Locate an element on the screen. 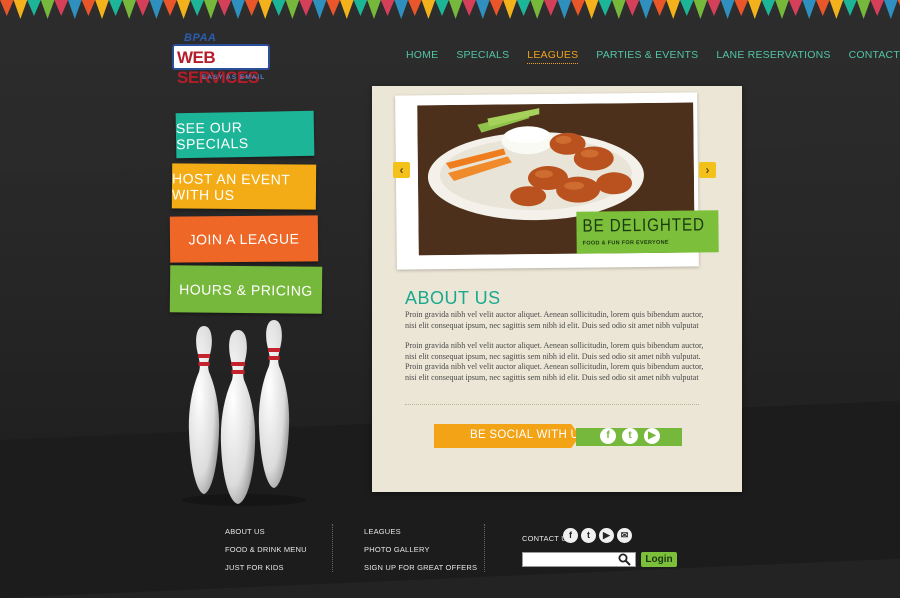 This screenshot has height=598, width=900. promo-title: BE DELIGHTED is located at coordinates (643, 225).